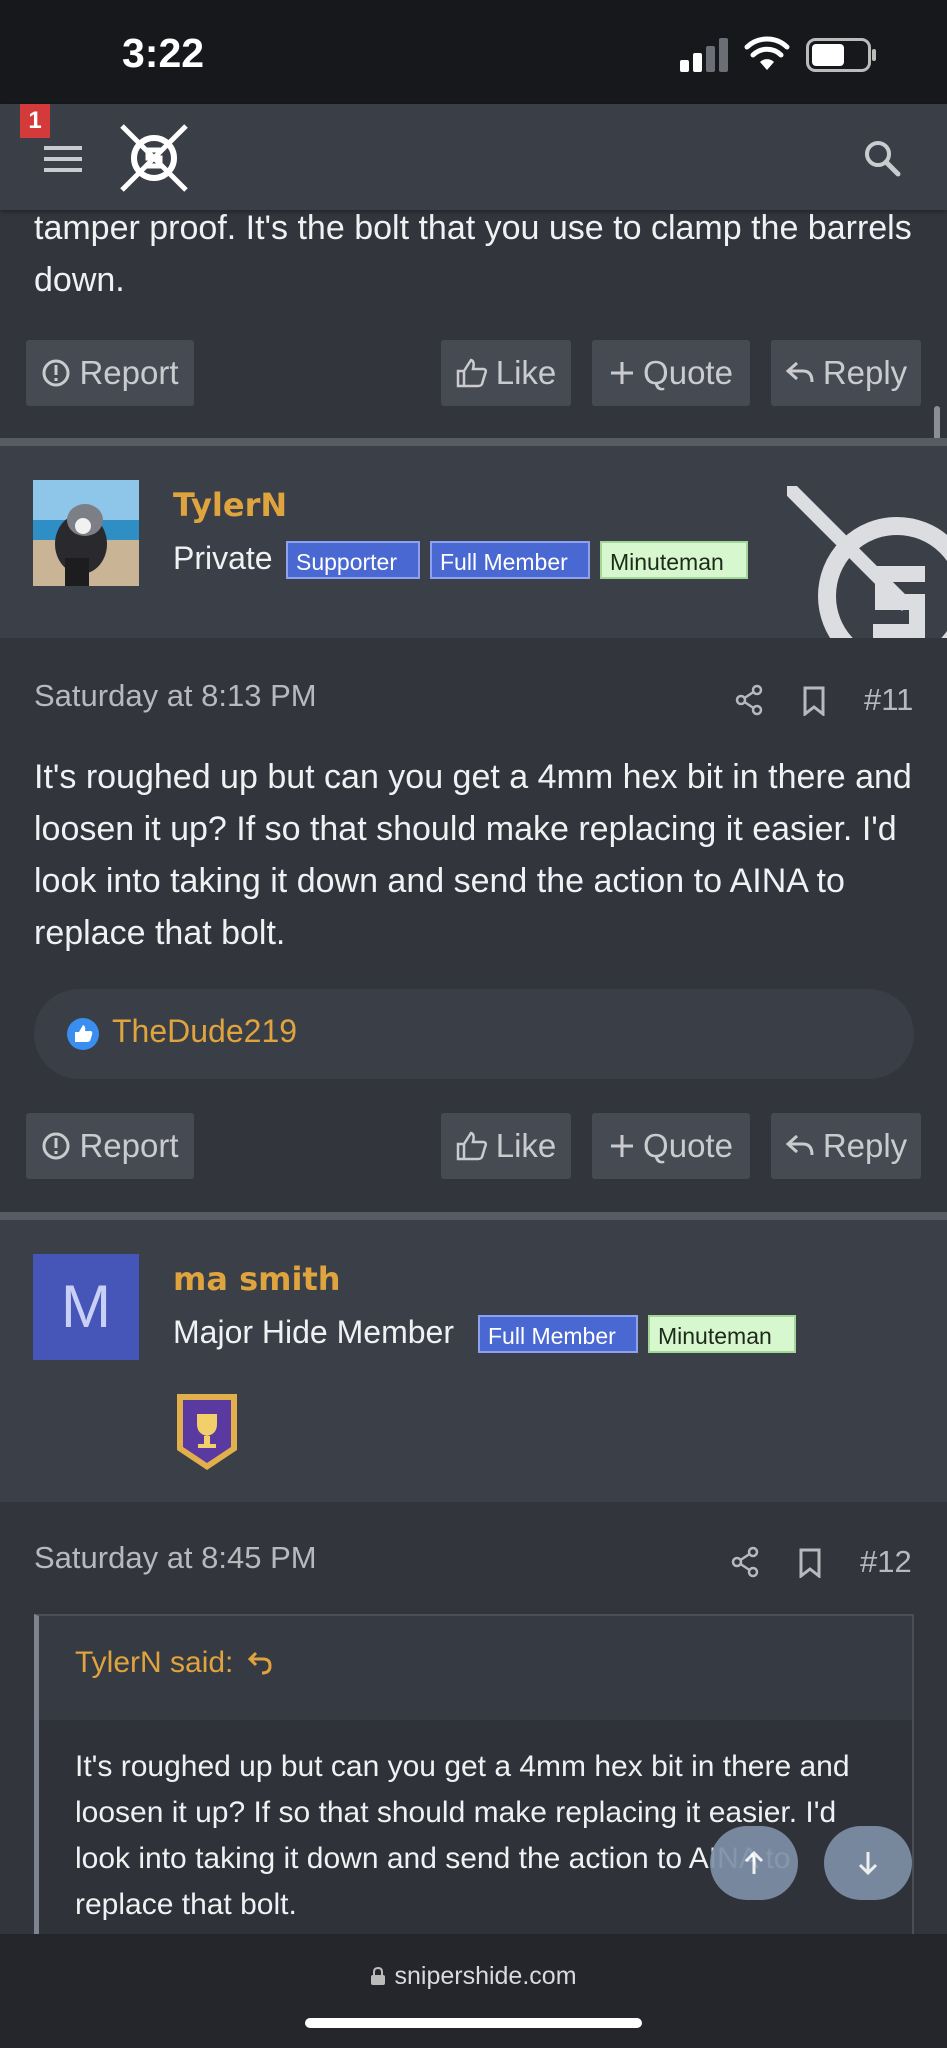 The height and width of the screenshot is (2048, 947). What do you see at coordinates (313, 1332) in the screenshot?
I see `user-title: Major Hide Member` at bounding box center [313, 1332].